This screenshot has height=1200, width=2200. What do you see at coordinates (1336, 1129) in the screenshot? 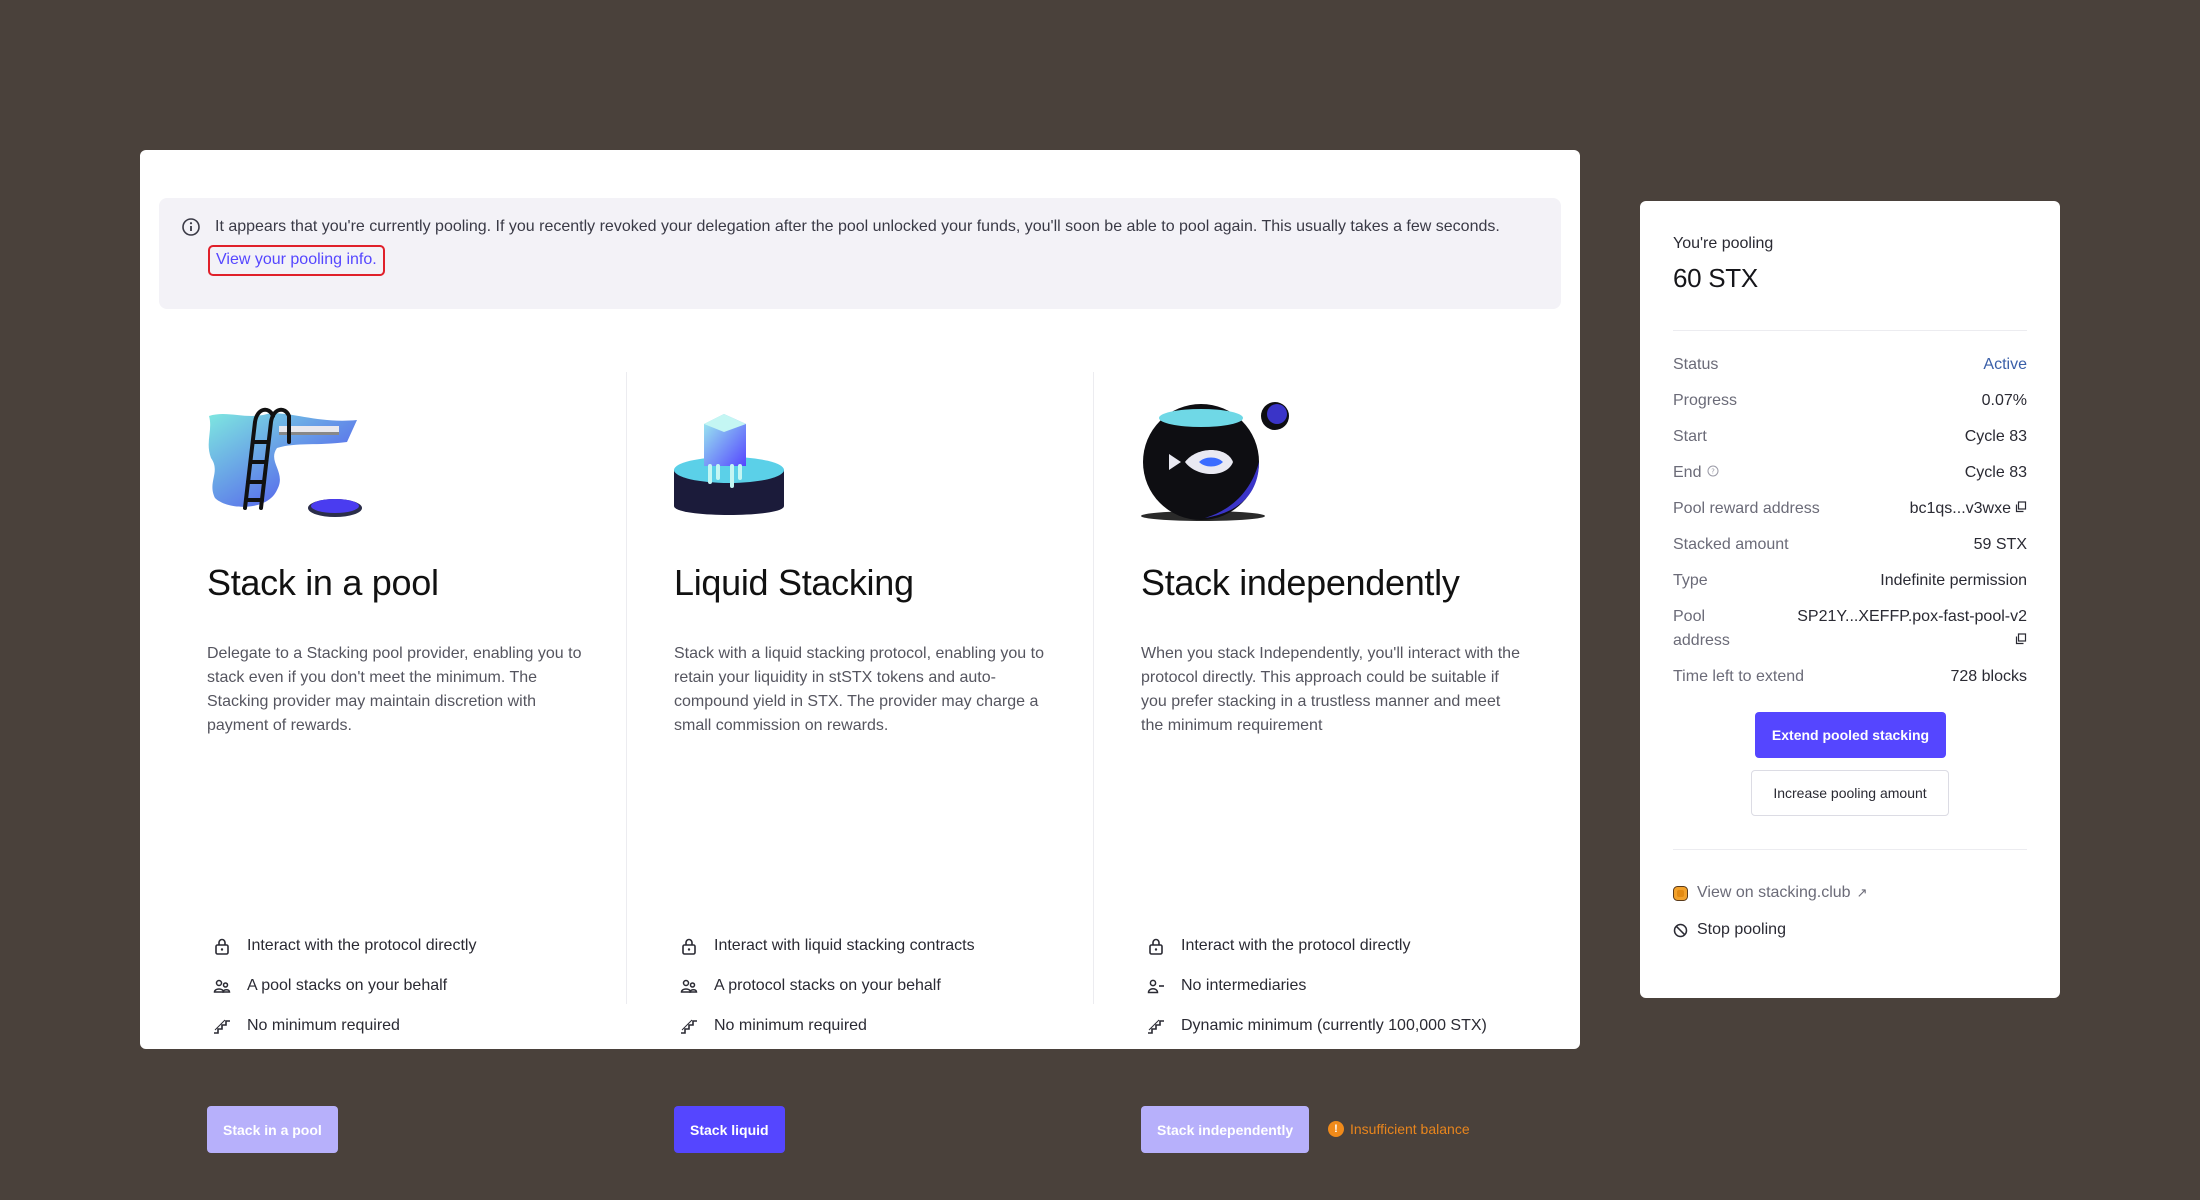
I see `warning-icon: !` at bounding box center [1336, 1129].